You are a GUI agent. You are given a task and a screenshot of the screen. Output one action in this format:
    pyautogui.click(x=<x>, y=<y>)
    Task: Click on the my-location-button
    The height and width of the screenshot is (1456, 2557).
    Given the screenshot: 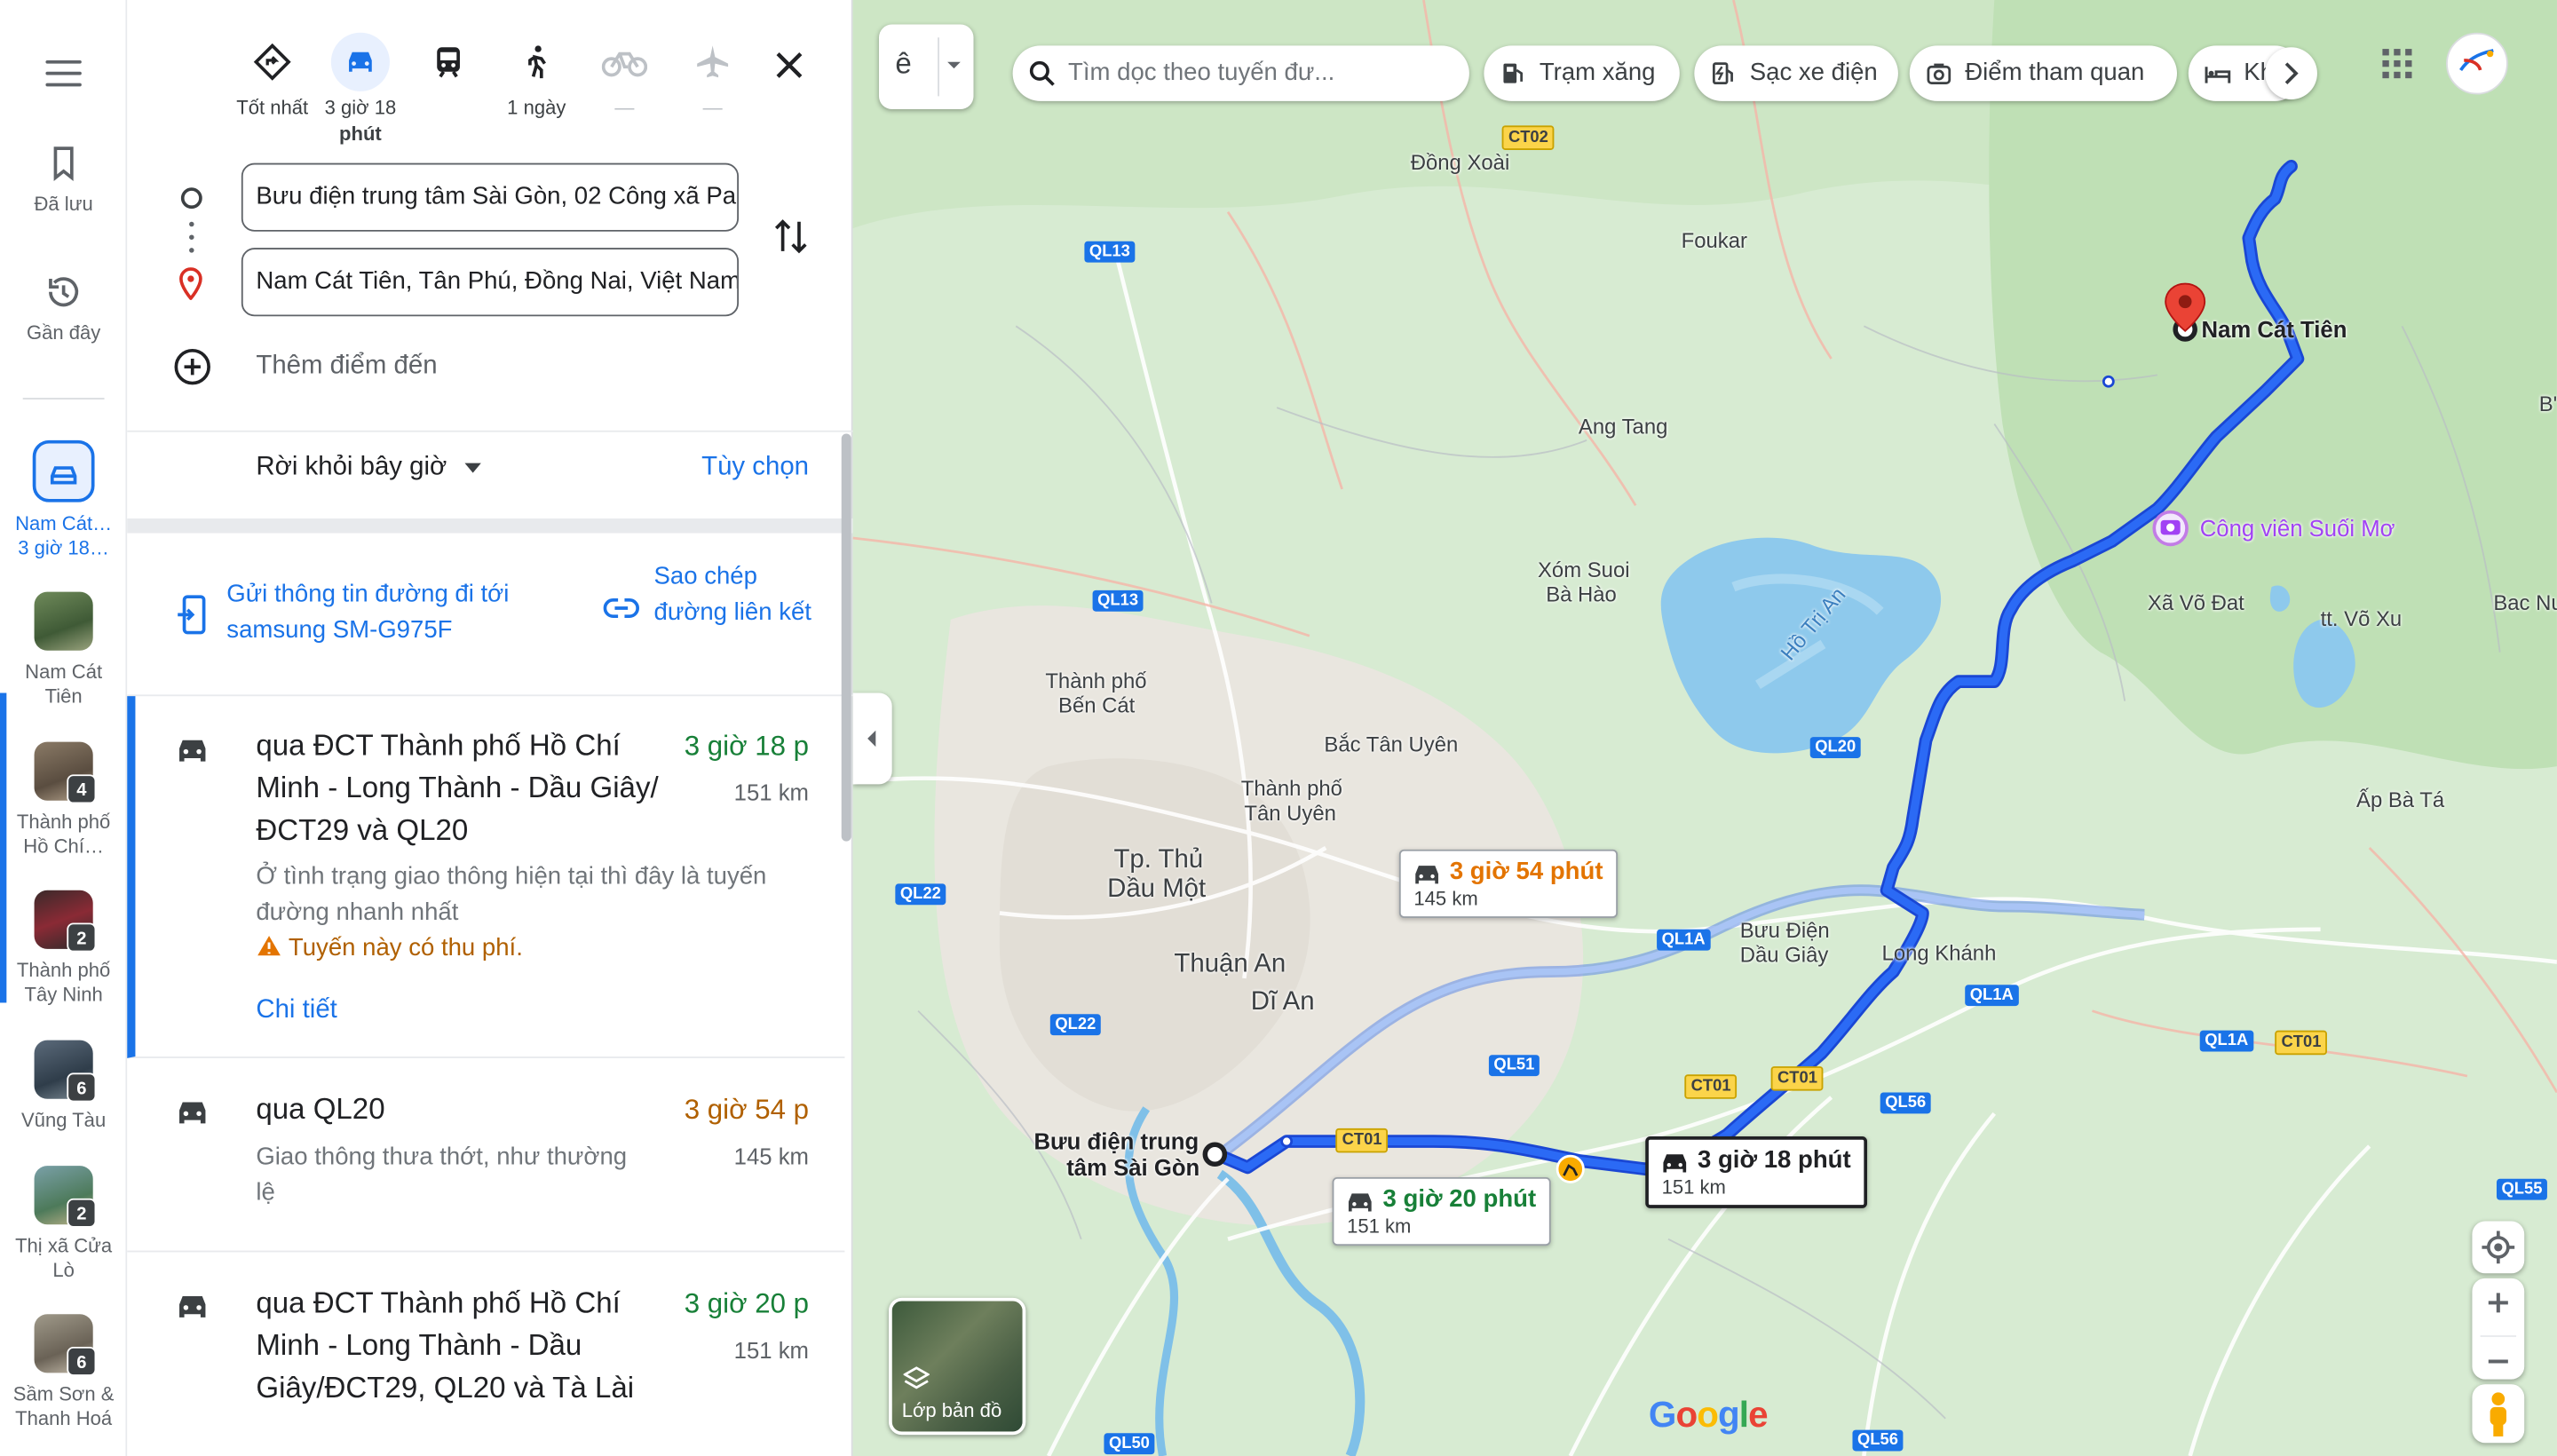 What is the action you would take?
    pyautogui.click(x=2498, y=1247)
    